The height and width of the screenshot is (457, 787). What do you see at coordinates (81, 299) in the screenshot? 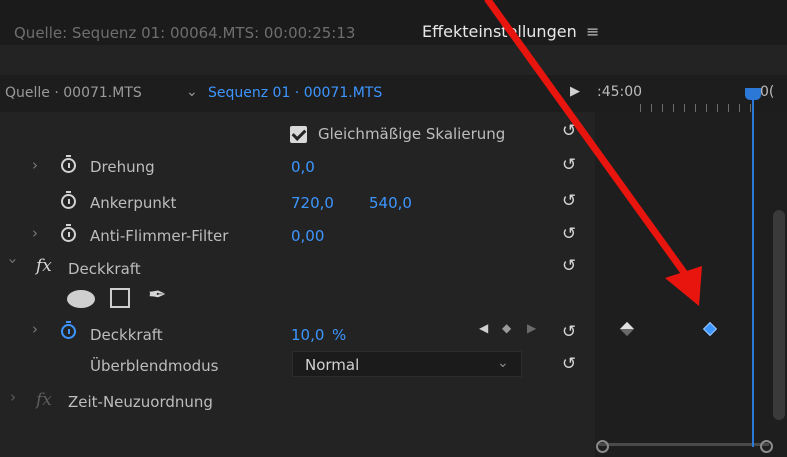
I see `ellipse-mask-icon` at bounding box center [81, 299].